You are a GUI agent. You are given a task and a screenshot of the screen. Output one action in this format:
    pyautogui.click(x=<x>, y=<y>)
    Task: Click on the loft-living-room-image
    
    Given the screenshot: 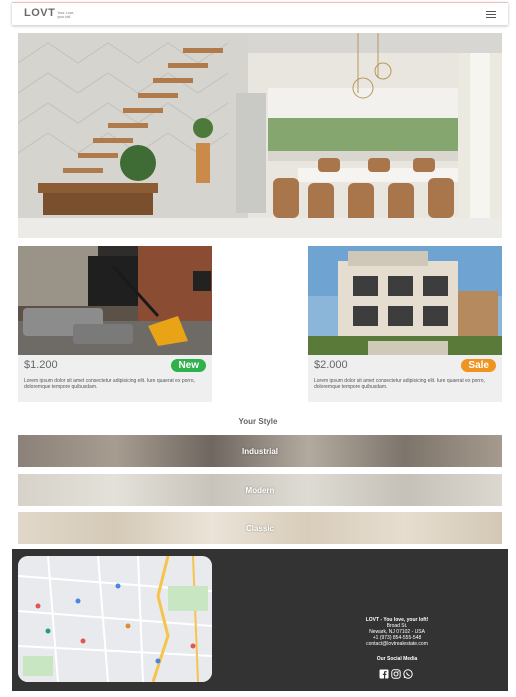 What is the action you would take?
    pyautogui.click(x=115, y=300)
    